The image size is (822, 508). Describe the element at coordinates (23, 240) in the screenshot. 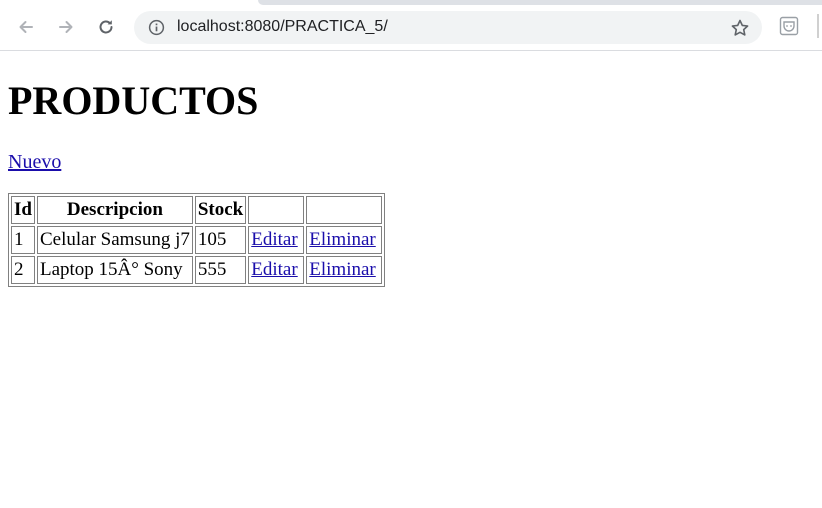

I see `cell-id: 1` at that location.